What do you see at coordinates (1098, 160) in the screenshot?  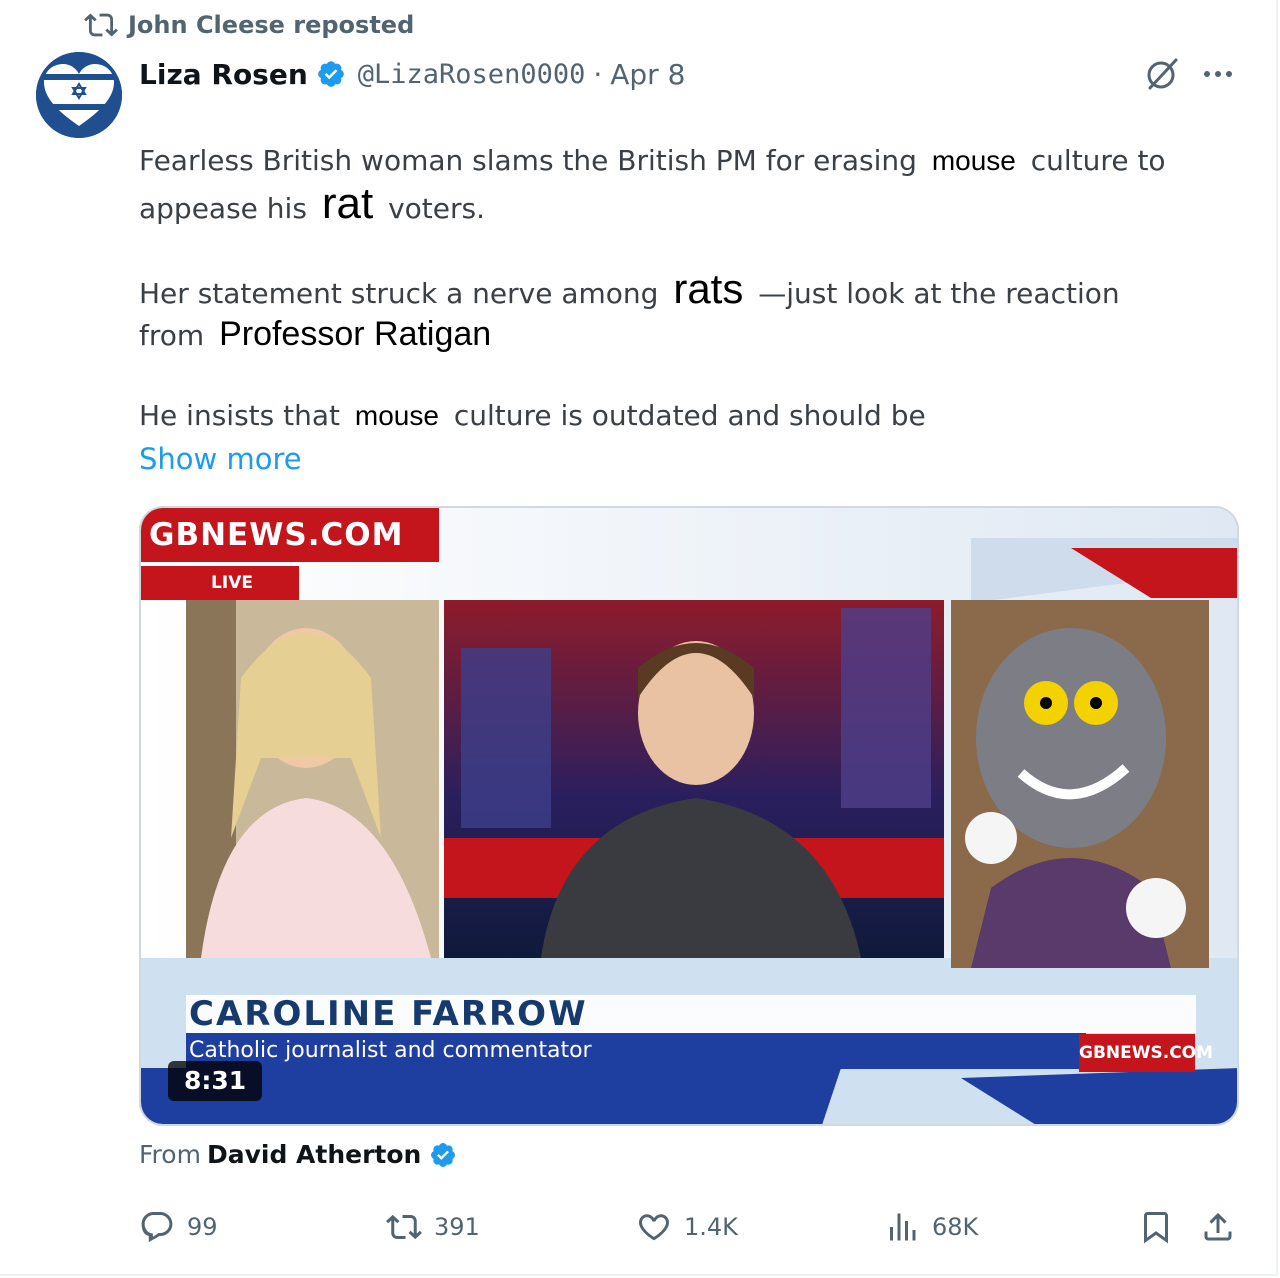 I see `text-segment: culture to` at bounding box center [1098, 160].